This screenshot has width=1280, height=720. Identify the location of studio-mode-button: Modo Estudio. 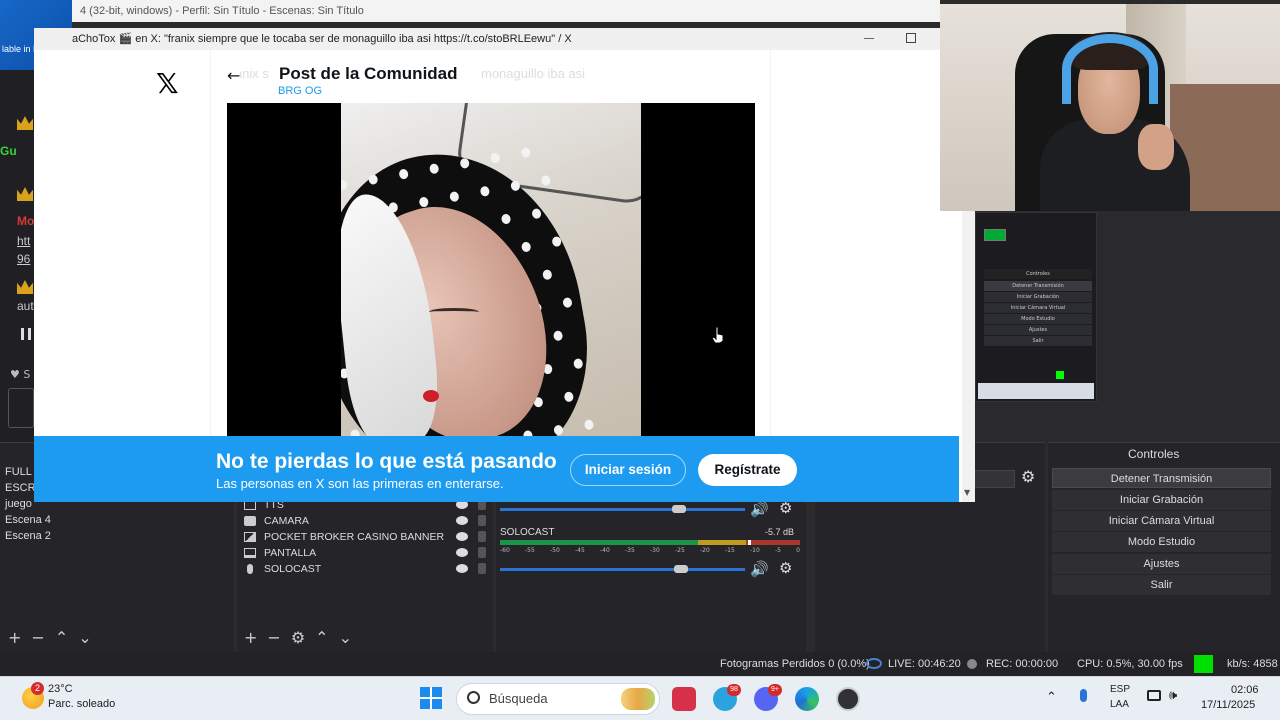
(1161, 542).